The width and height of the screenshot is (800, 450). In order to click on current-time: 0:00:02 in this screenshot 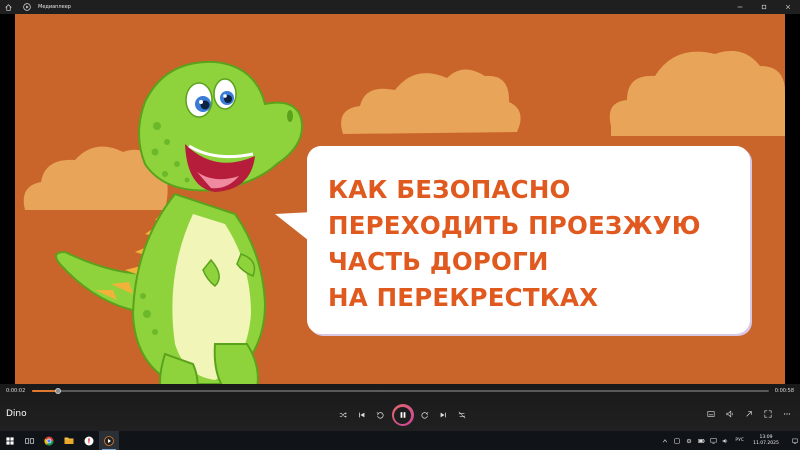, I will do `click(16, 391)`.